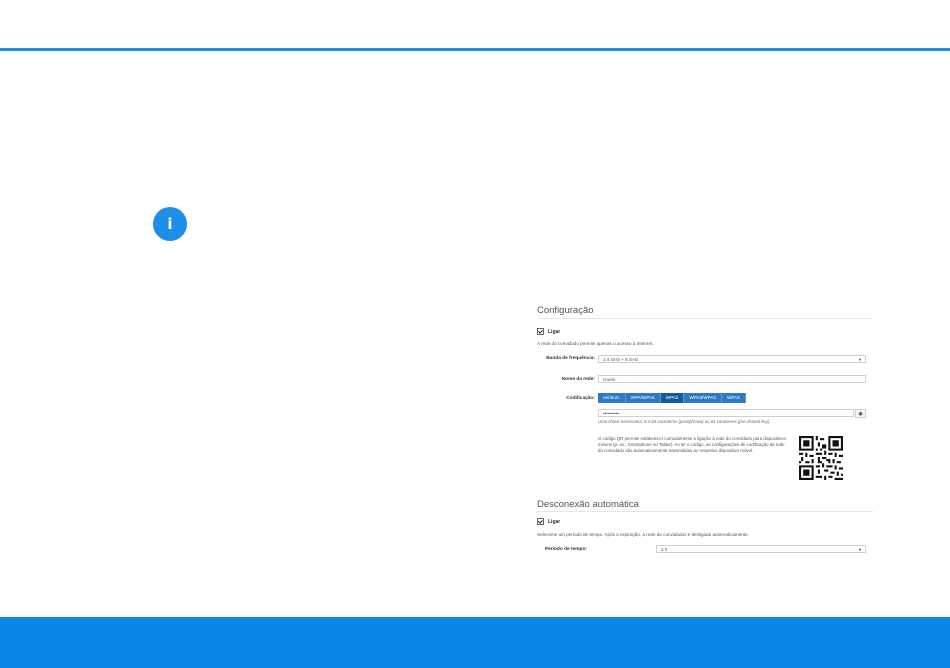  I want to click on encryption-label: Codificação:, so click(580, 398).